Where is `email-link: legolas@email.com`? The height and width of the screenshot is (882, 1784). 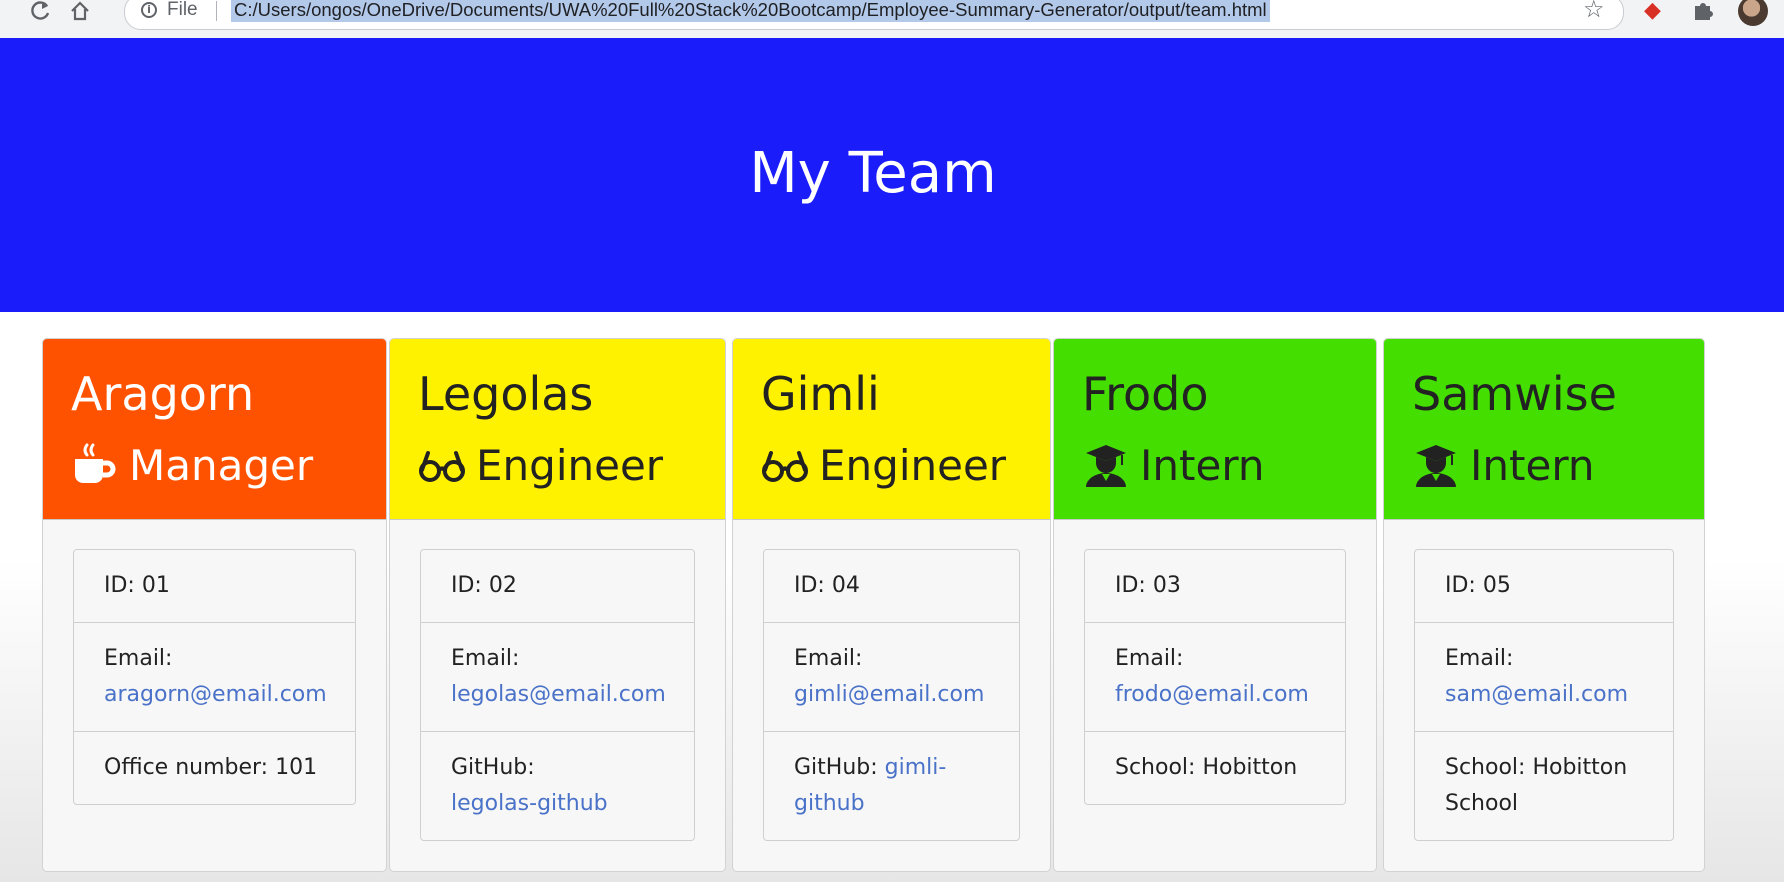 email-link: legolas@email.com is located at coordinates (558, 695).